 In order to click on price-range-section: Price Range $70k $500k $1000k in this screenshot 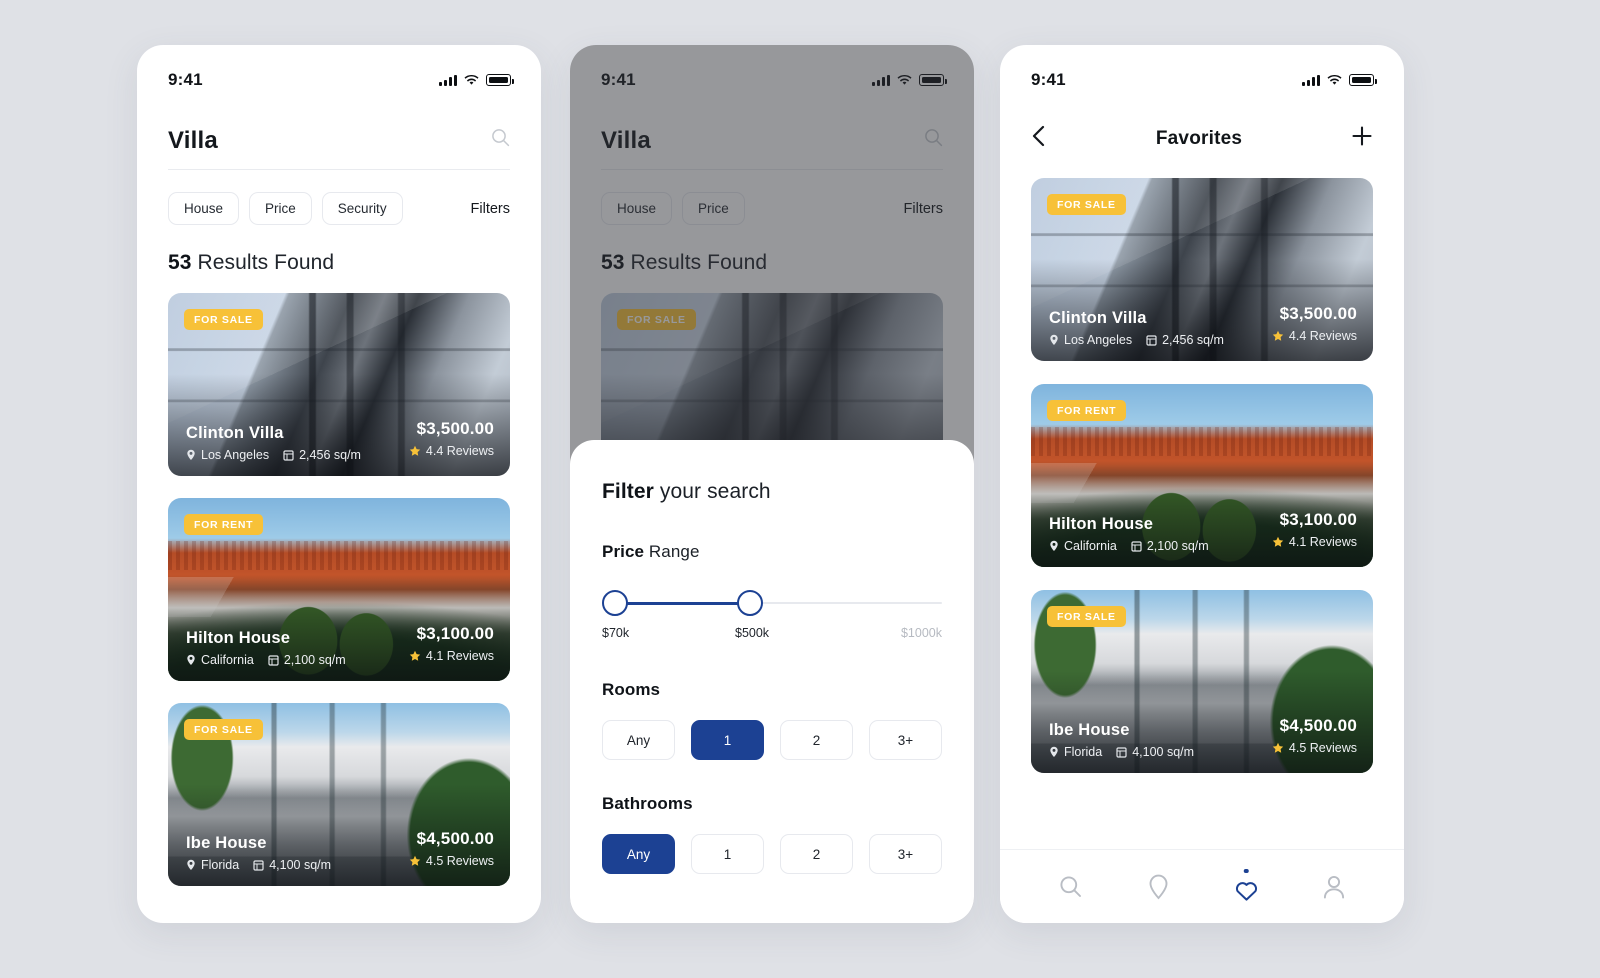, I will do `click(772, 594)`.